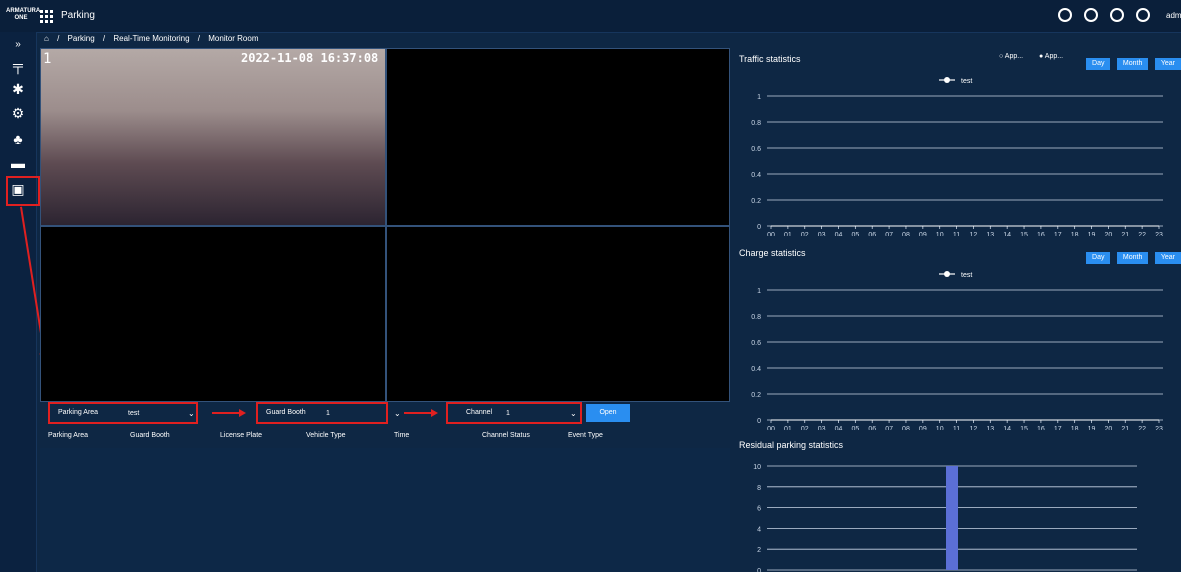 This screenshot has height=572, width=1181. I want to click on breadcrumb-parking: Parking, so click(81, 38).